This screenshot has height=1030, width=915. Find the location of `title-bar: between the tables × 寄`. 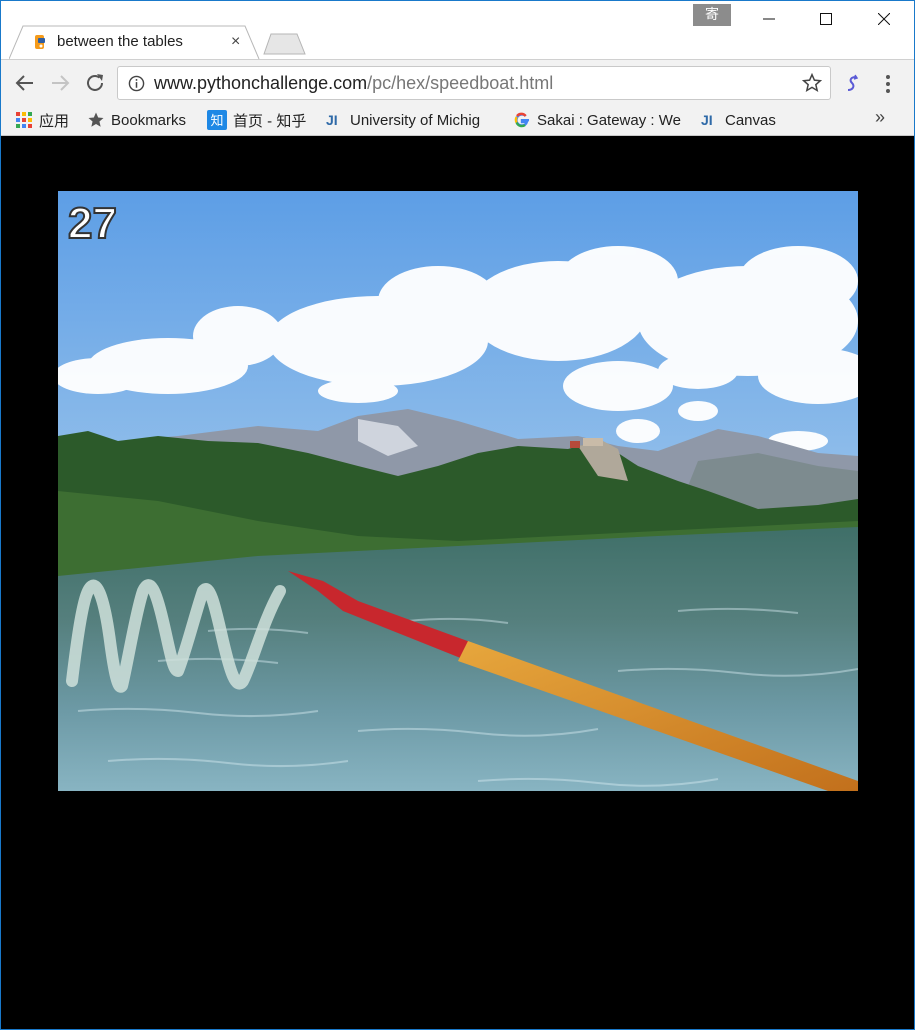

title-bar: between the tables × 寄 is located at coordinates (457, 30).